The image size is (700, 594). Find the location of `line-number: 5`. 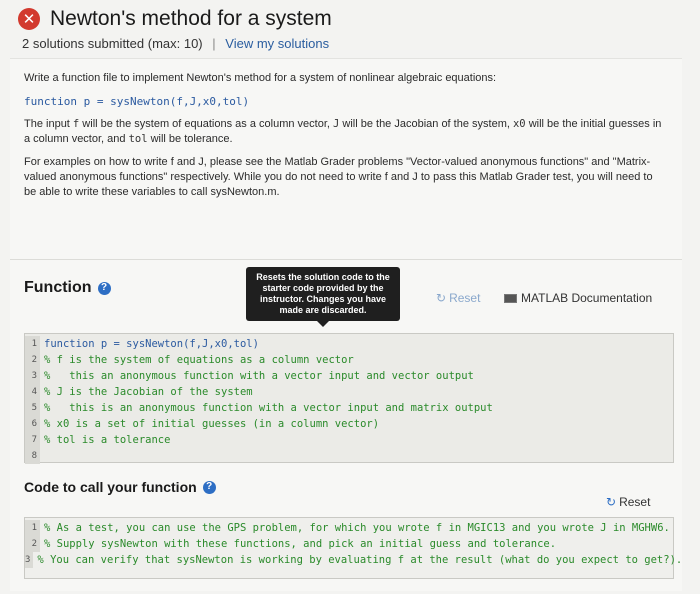

line-number: 5 is located at coordinates (32, 408).